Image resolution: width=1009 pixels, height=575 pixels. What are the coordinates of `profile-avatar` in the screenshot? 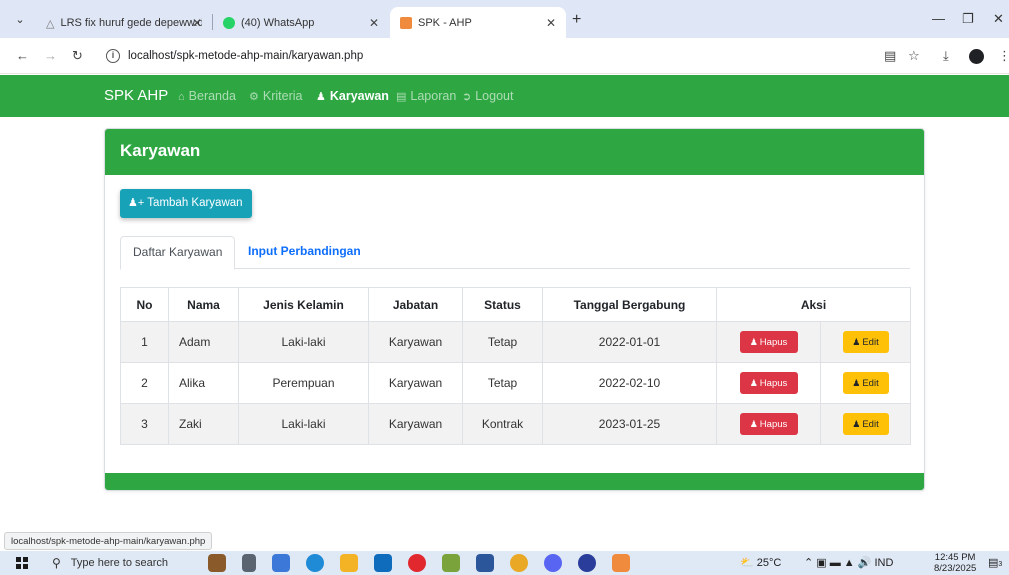 It's located at (976, 56).